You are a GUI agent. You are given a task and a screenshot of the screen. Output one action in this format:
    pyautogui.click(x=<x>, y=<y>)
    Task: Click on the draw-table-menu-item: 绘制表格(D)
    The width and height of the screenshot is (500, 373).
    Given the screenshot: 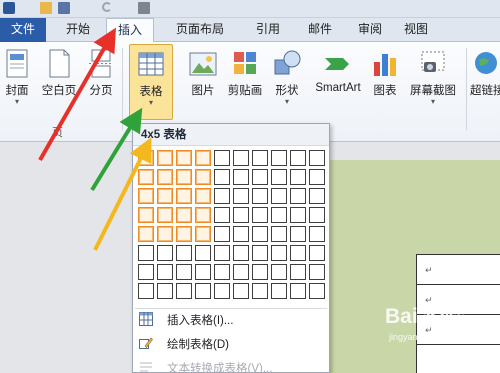 What is the action you would take?
    pyautogui.click(x=231, y=343)
    